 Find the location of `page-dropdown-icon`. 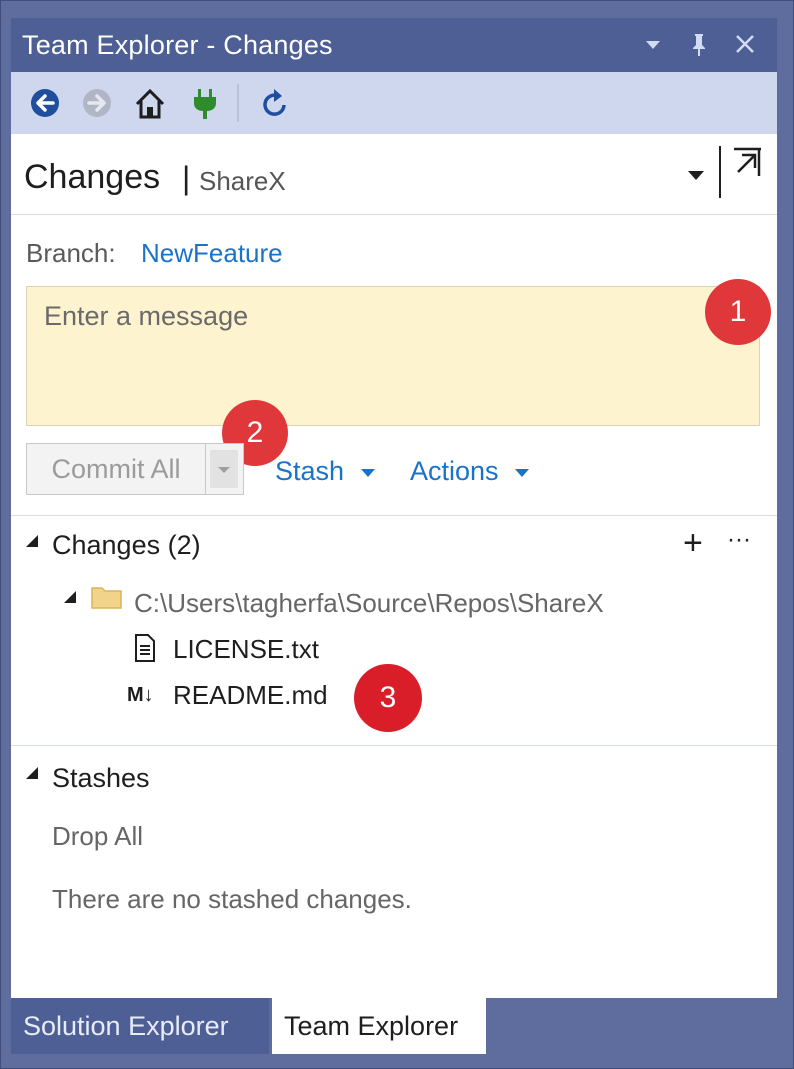

page-dropdown-icon is located at coordinates (696, 177).